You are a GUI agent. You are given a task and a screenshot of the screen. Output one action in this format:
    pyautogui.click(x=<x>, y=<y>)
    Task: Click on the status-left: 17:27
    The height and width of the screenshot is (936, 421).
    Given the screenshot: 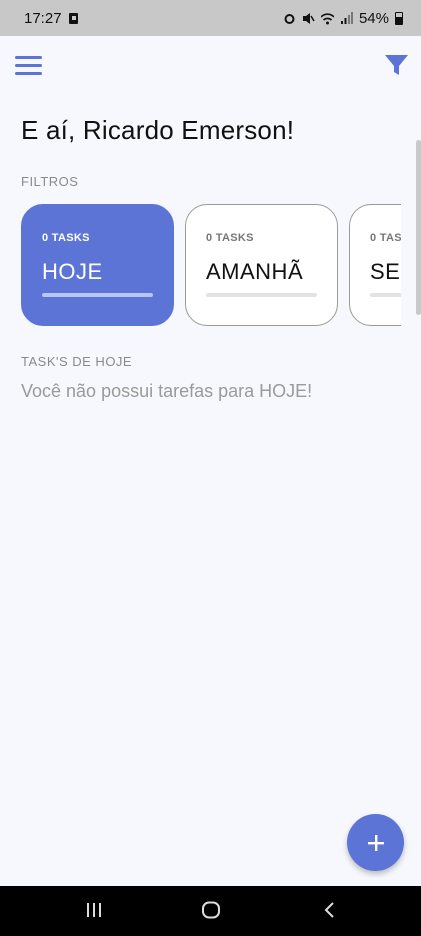 What is the action you would take?
    pyautogui.click(x=52, y=18)
    